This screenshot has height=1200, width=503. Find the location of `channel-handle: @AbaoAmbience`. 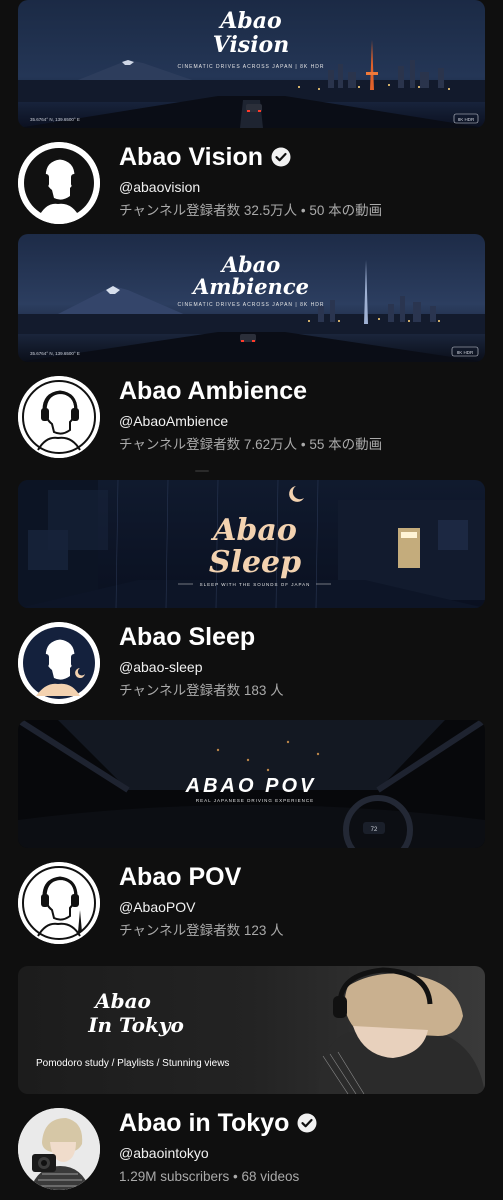

channel-handle: @AbaoAmbience is located at coordinates (174, 421).